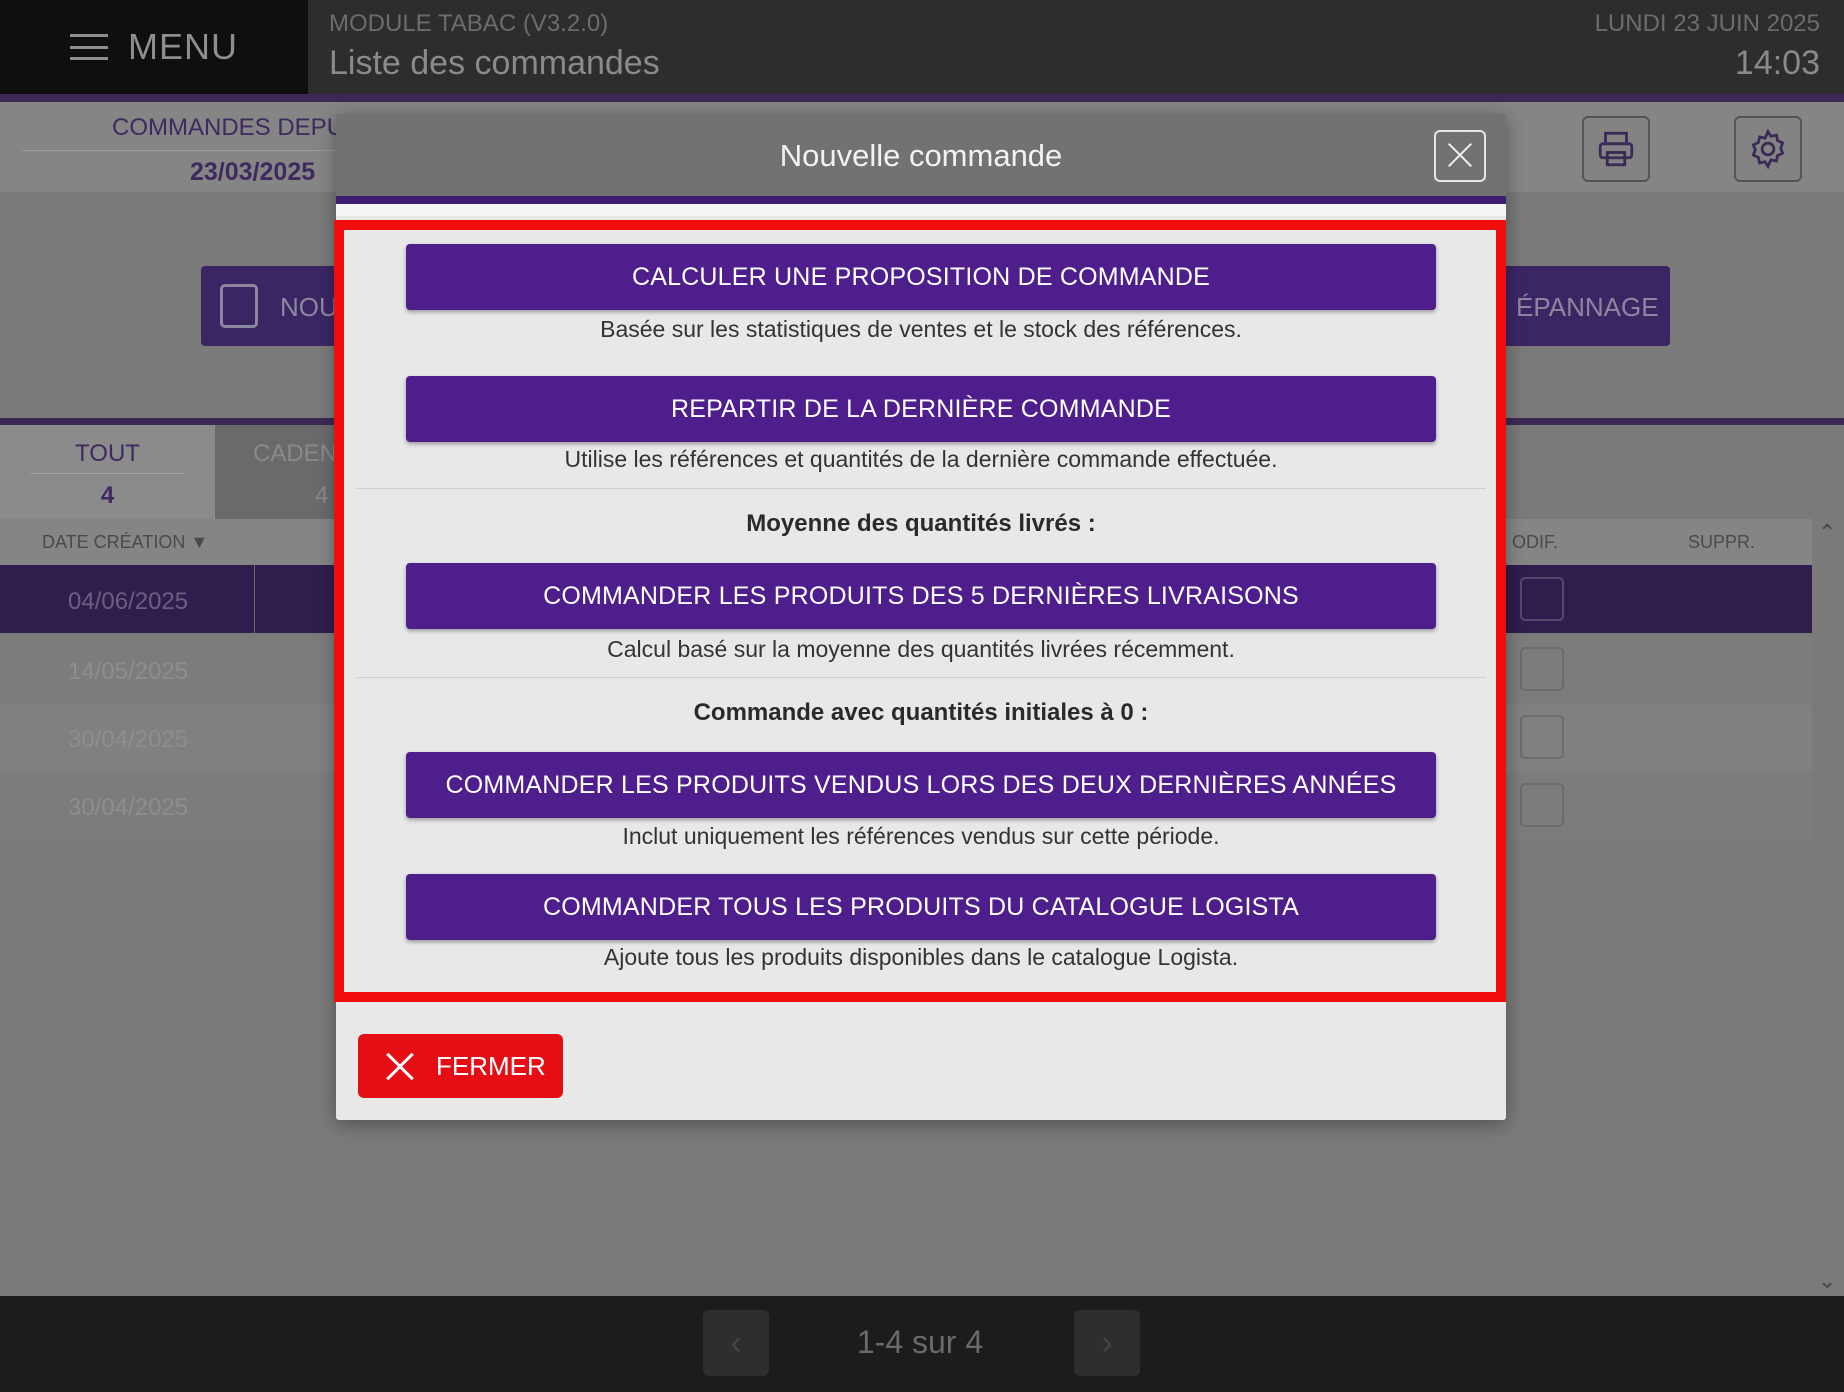  Describe the element at coordinates (469, 23) in the screenshot. I see `module-name: MODULE TABAC (V3.2.0)` at that location.